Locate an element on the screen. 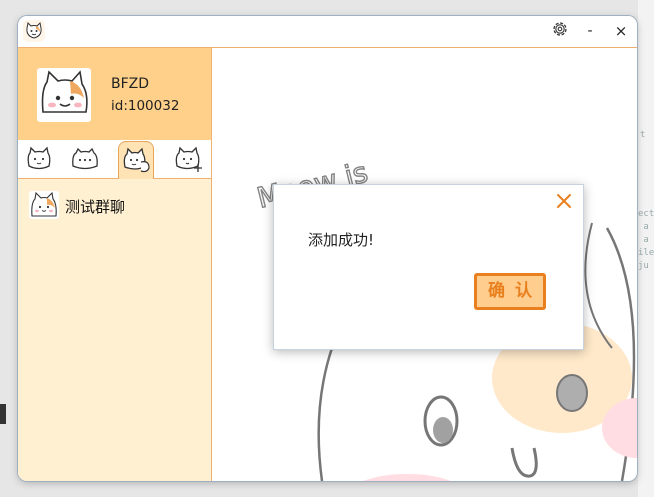 The image size is (654, 497). cat-avatar-icon is located at coordinates (44, 205).